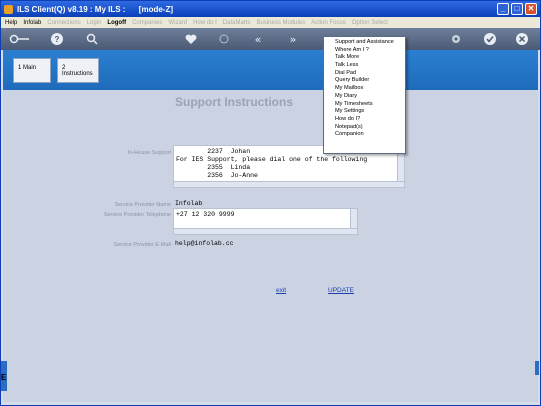  What do you see at coordinates (503, 9) in the screenshot?
I see `minimize-button: _` at bounding box center [503, 9].